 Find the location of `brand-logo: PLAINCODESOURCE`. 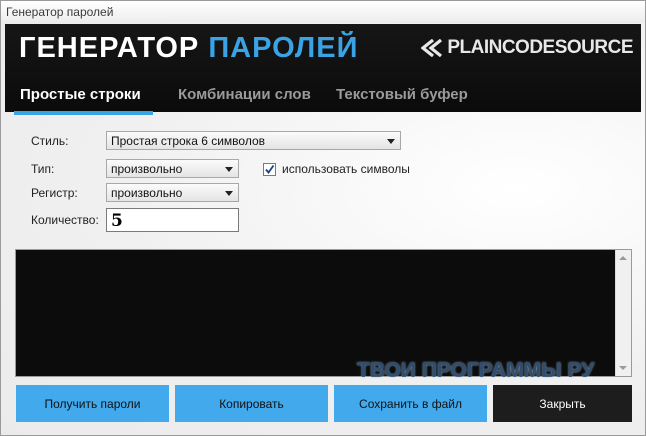

brand-logo: PLAINCODESOURCE is located at coordinates (527, 48).